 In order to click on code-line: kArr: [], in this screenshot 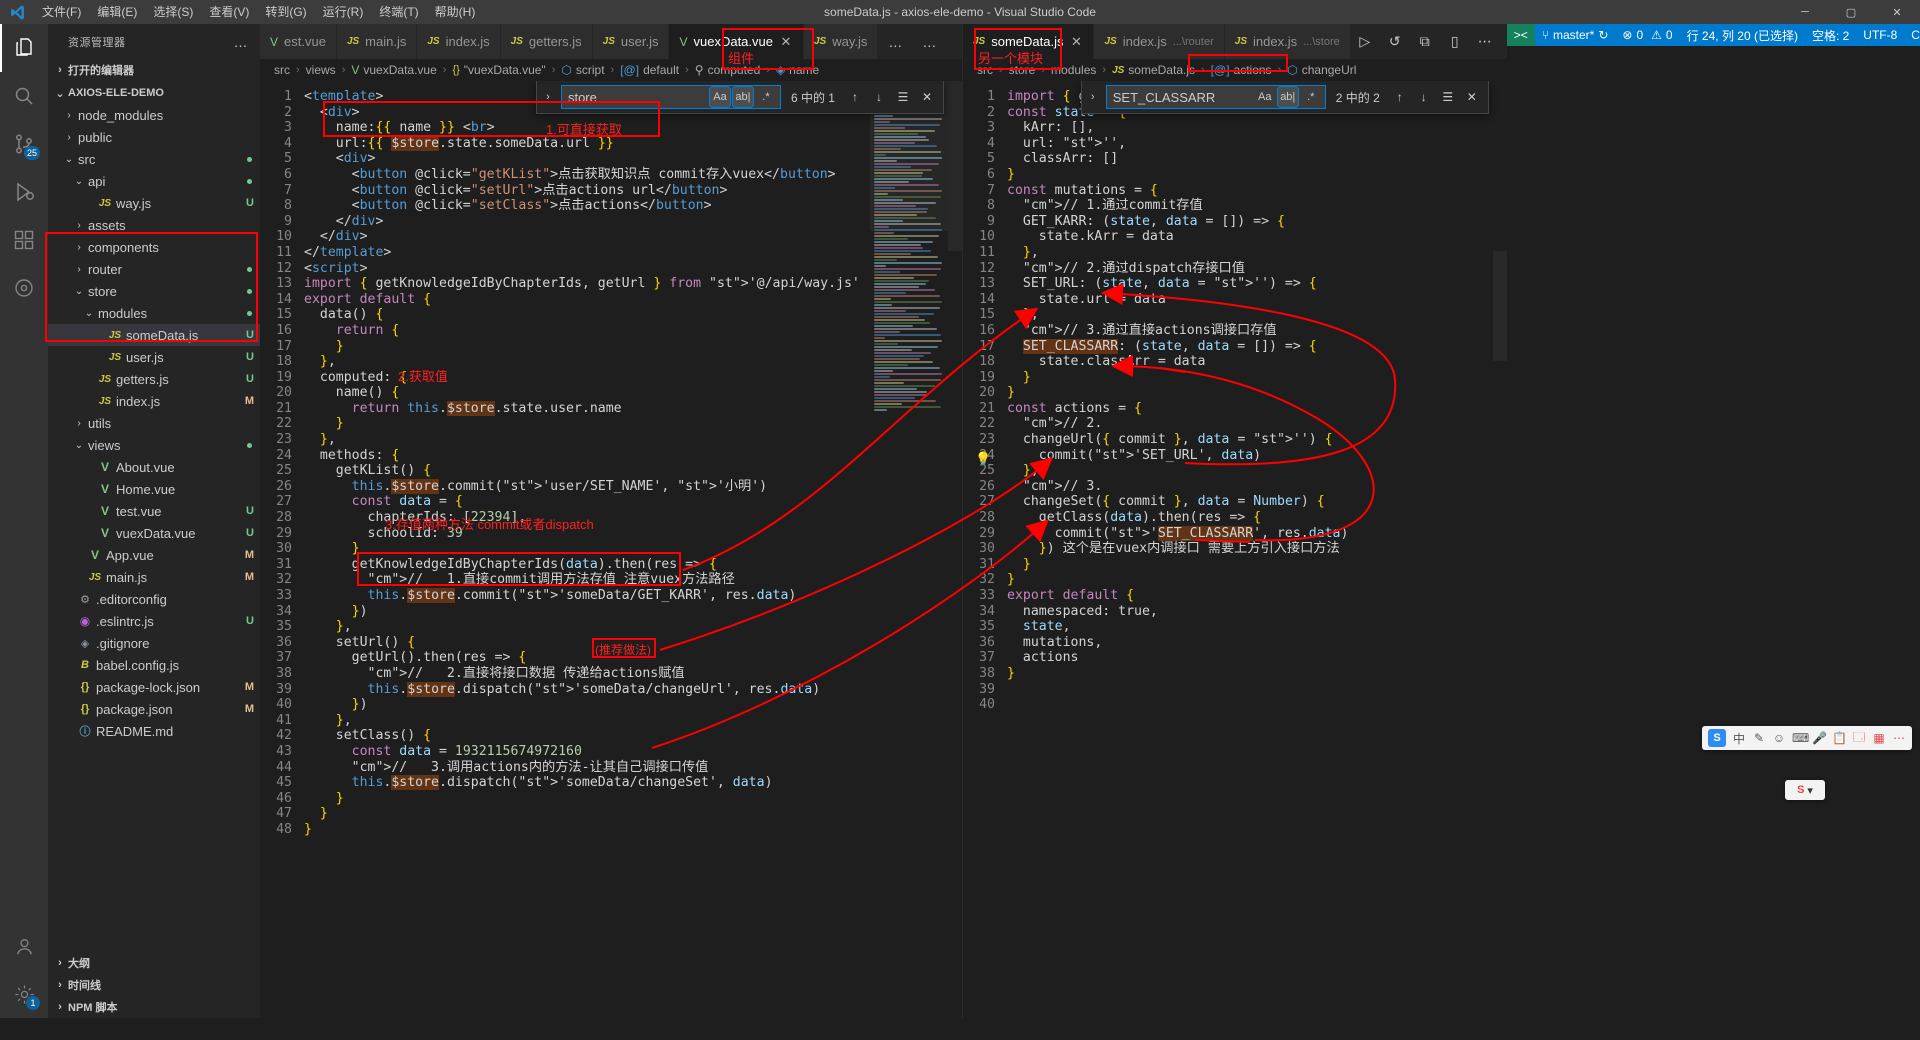, I will do `click(1257, 128)`.